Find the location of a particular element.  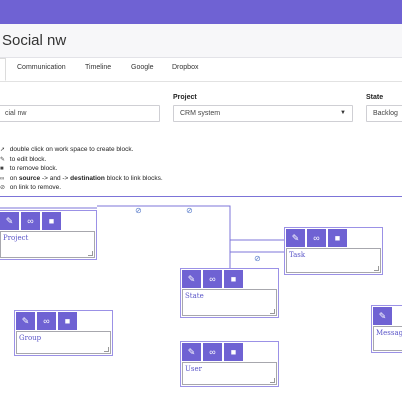

block-label: State is located at coordinates (194, 296).